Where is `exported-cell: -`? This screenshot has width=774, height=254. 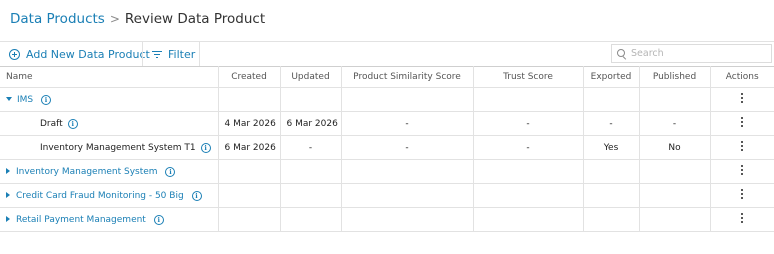
exported-cell: - is located at coordinates (611, 123).